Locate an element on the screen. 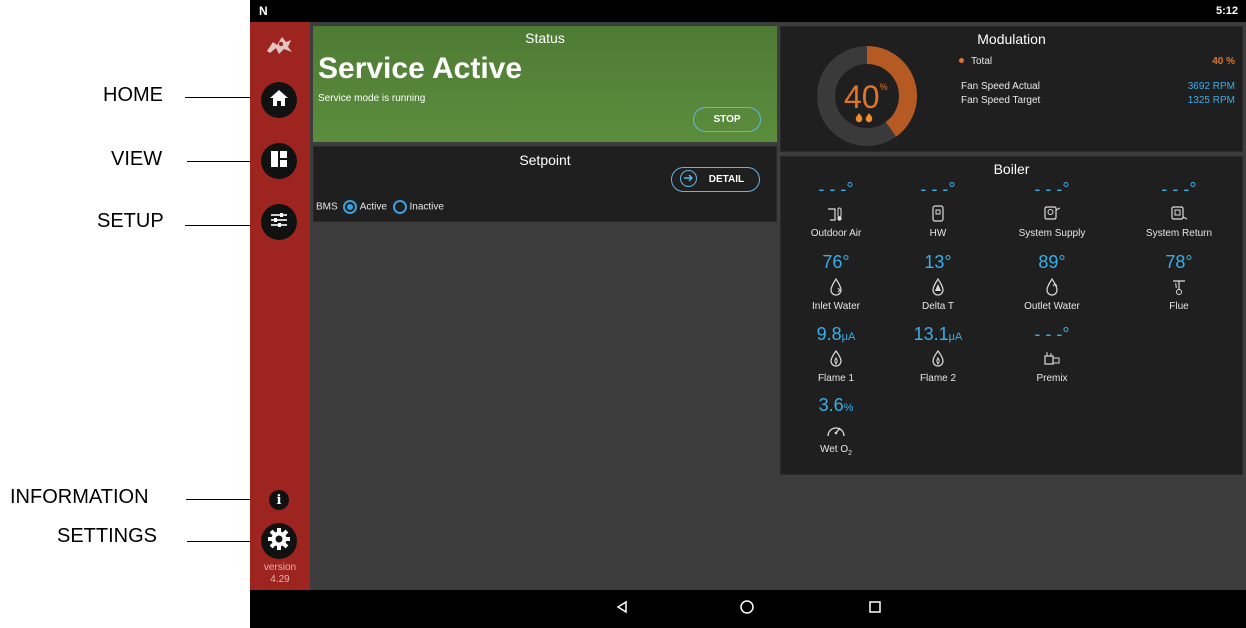 The width and height of the screenshot is (1246, 628). navigation-bar is located at coordinates (748, 609).